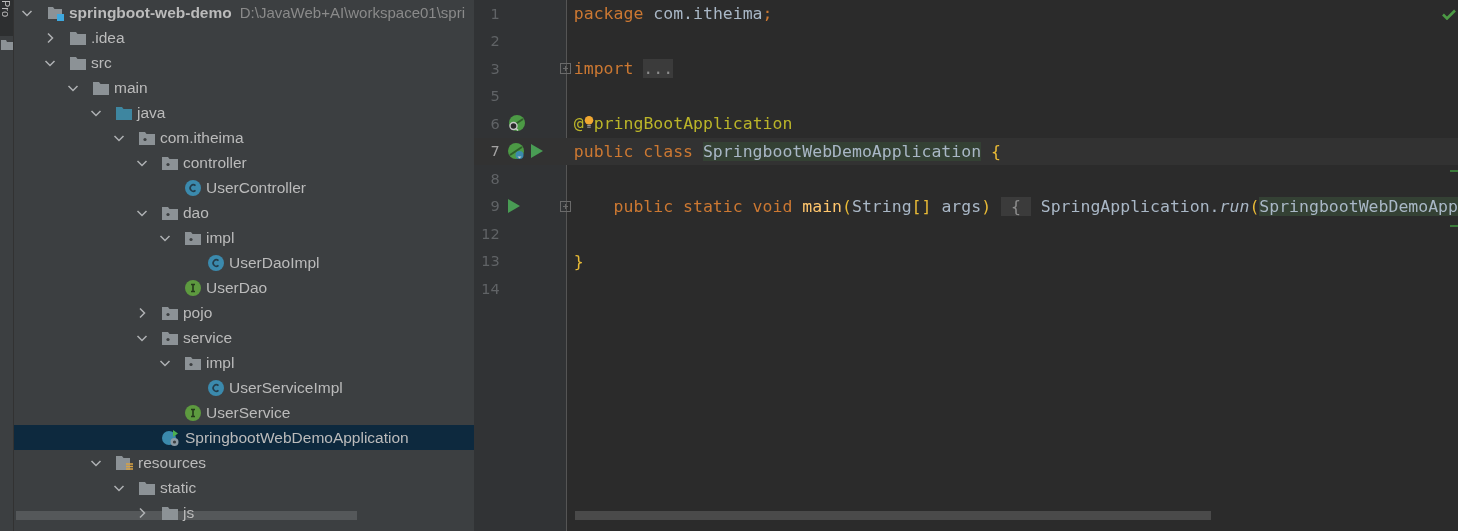  Describe the element at coordinates (178, 487) in the screenshot. I see `tree-item-label: static` at that location.